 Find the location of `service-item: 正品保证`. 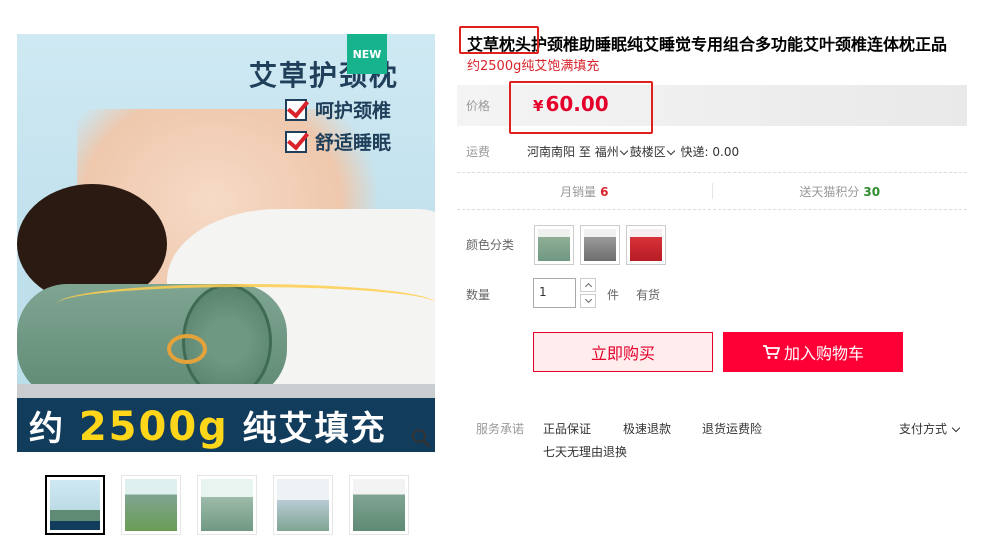

service-item: 正品保证 is located at coordinates (567, 428).